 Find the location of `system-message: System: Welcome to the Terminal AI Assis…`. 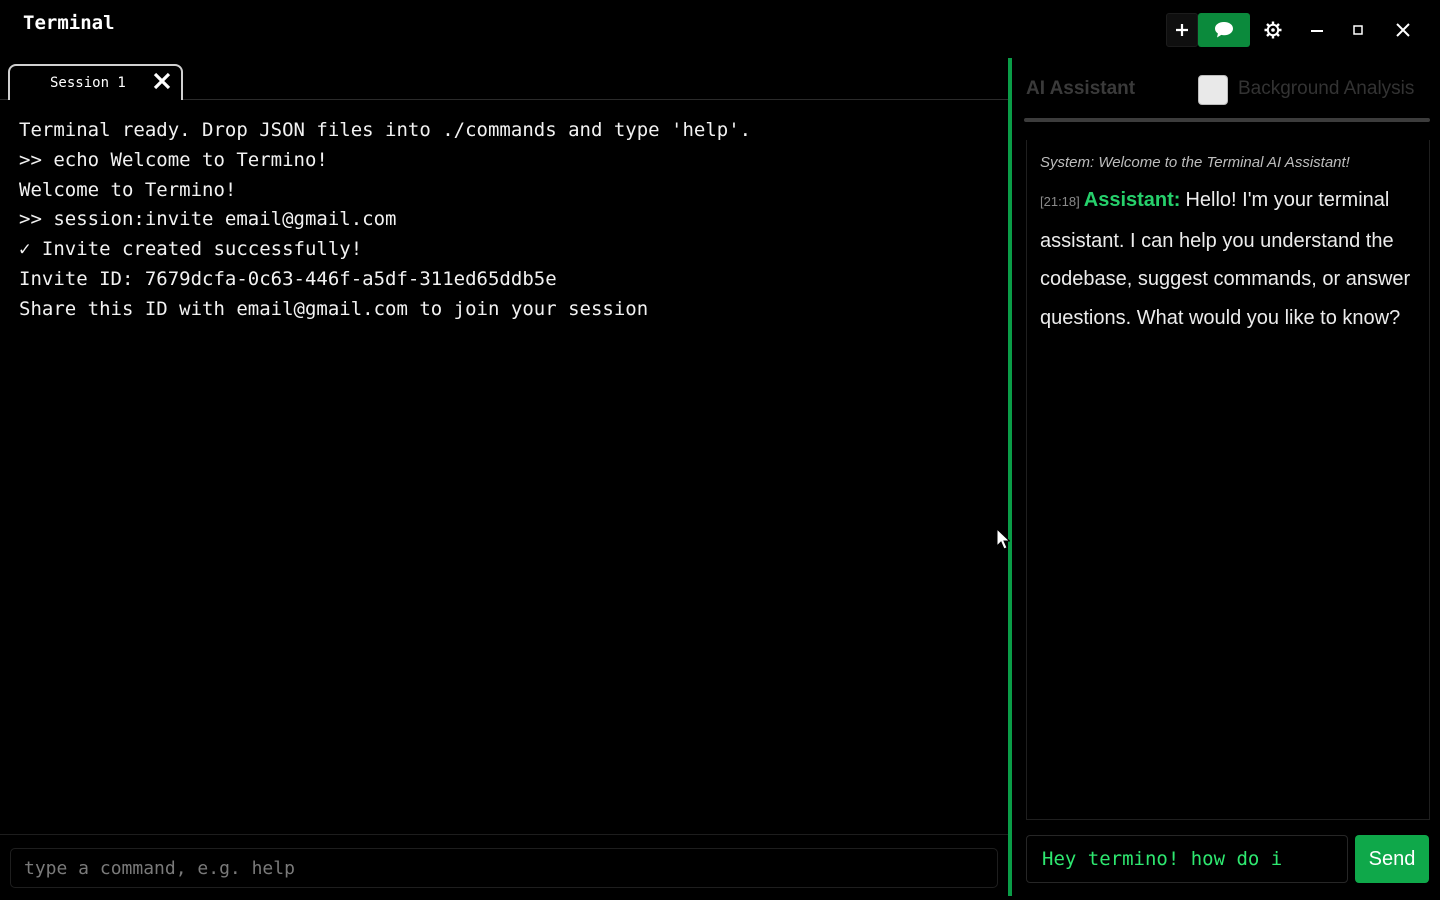

system-message: System: Welcome to the Terminal AI Assis… is located at coordinates (1195, 162).